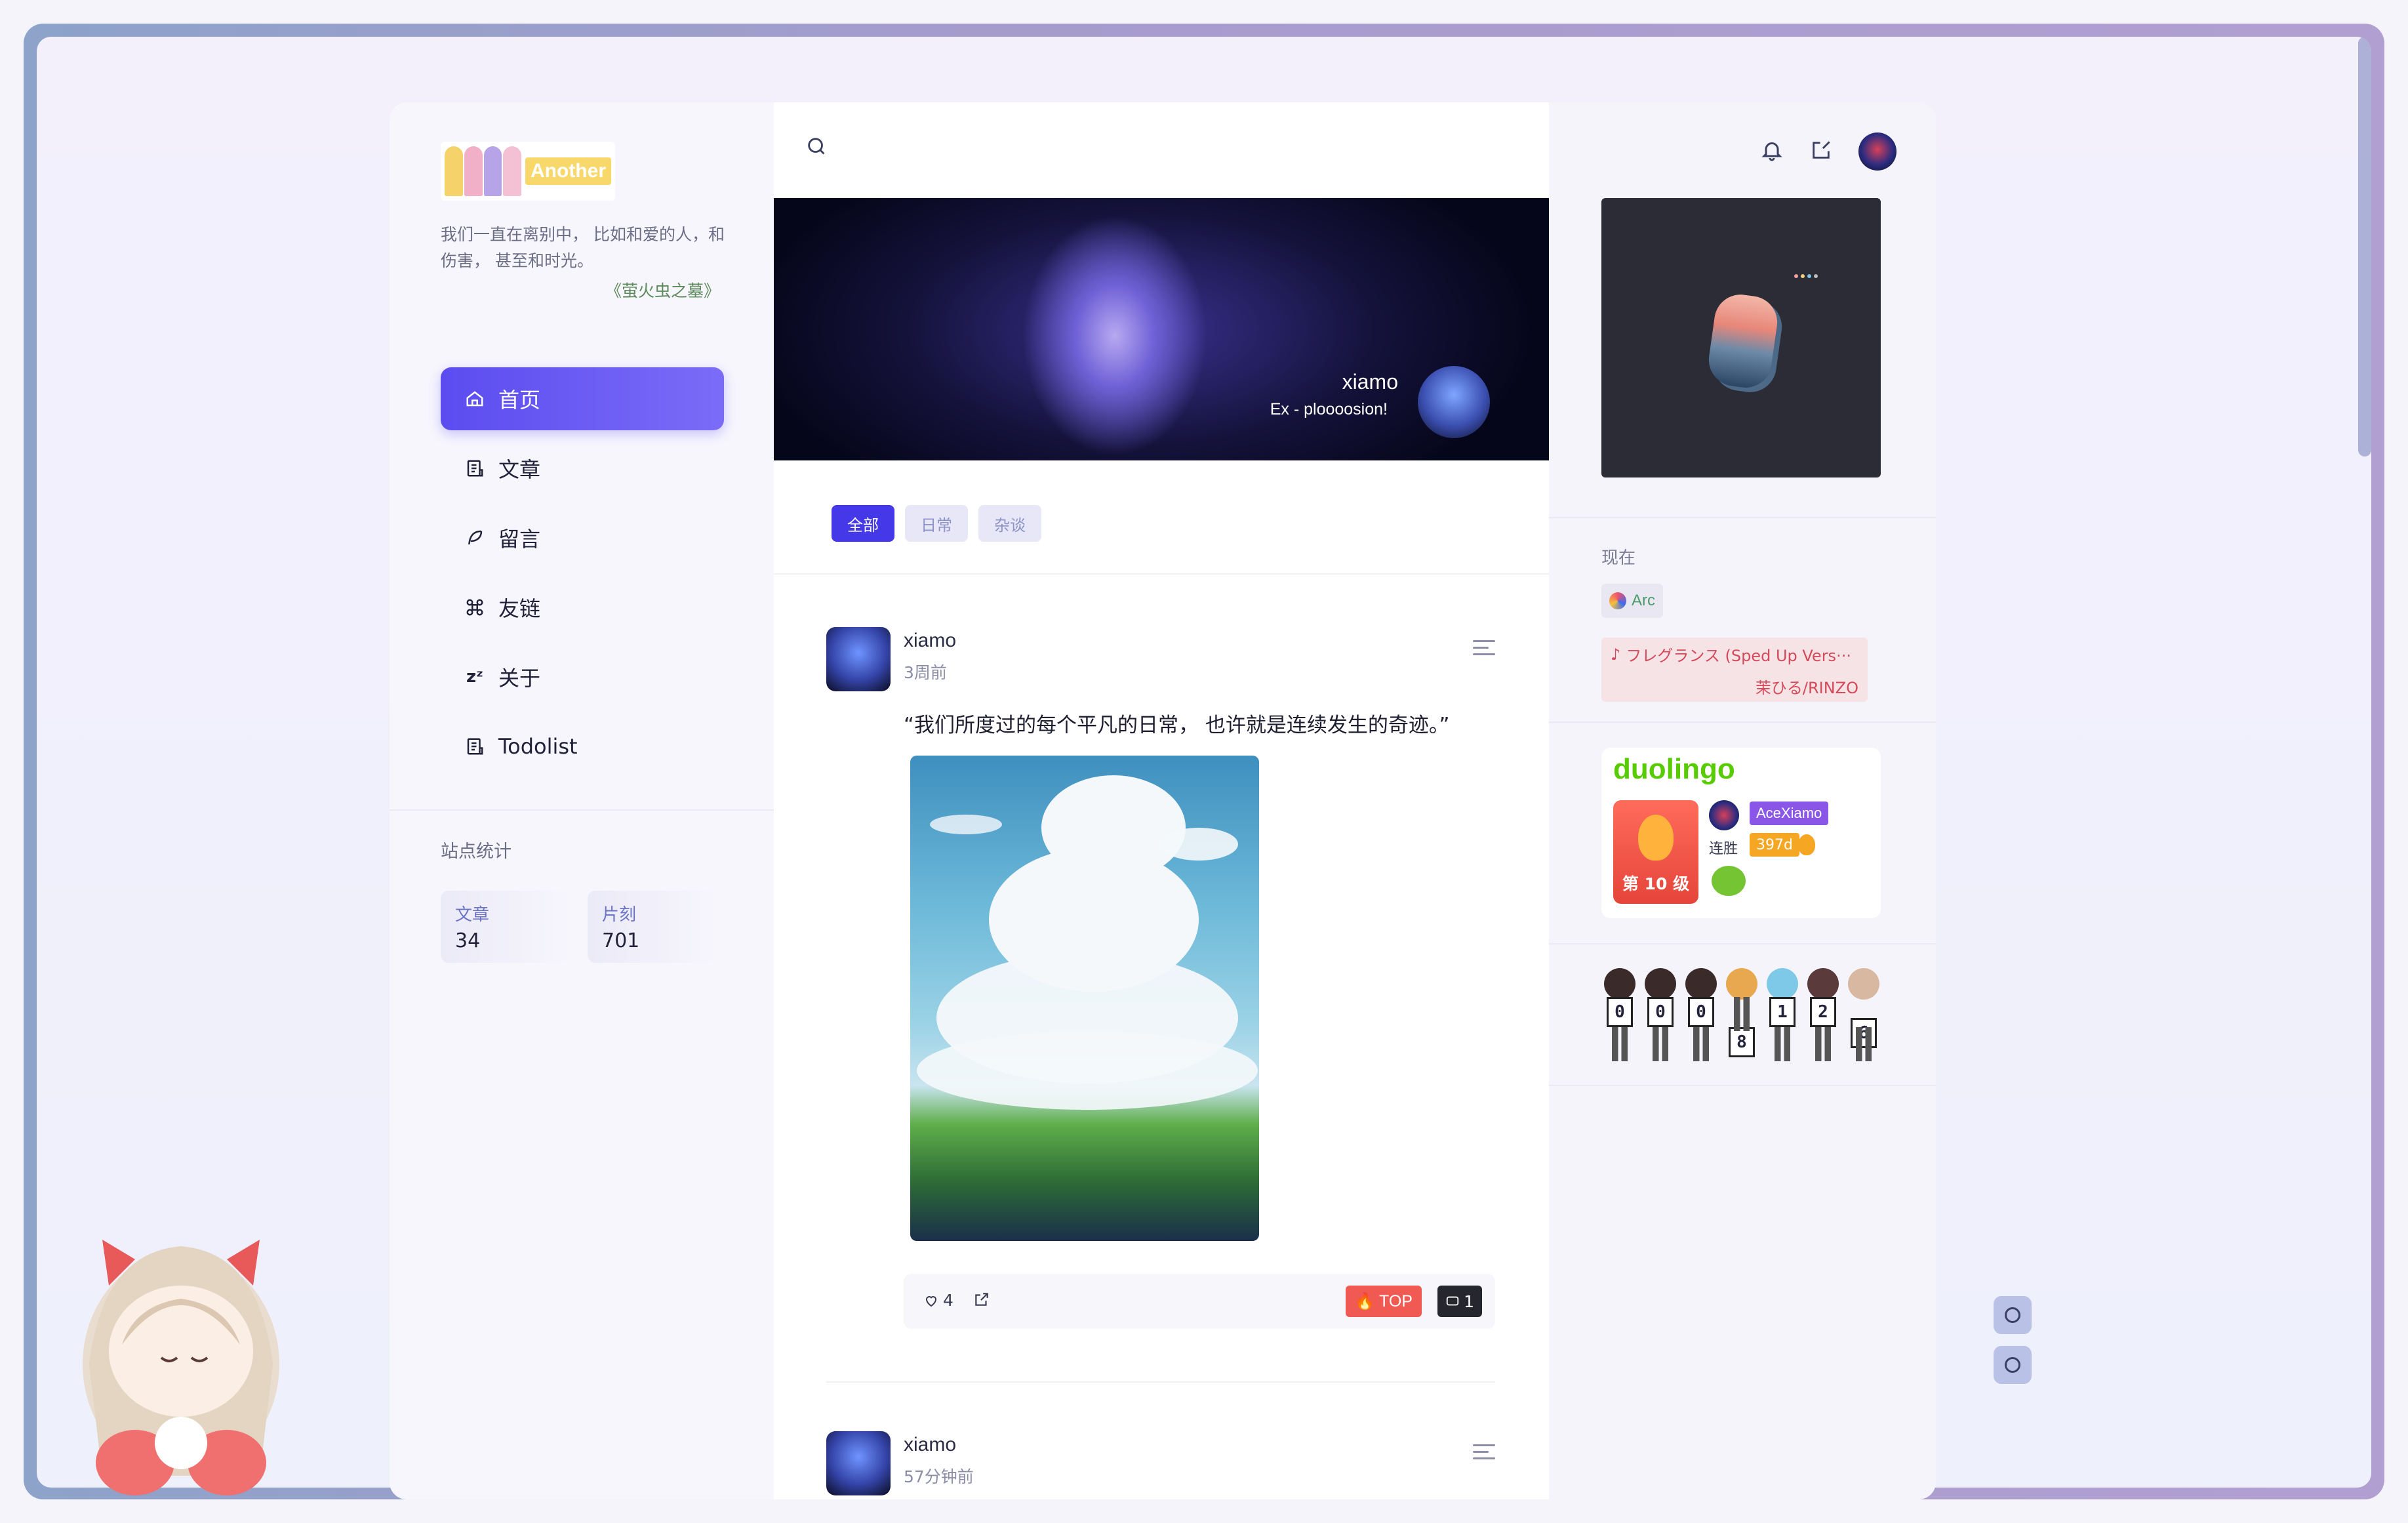  Describe the element at coordinates (1674, 769) in the screenshot. I see `duolingo-logo: duolingo` at that location.